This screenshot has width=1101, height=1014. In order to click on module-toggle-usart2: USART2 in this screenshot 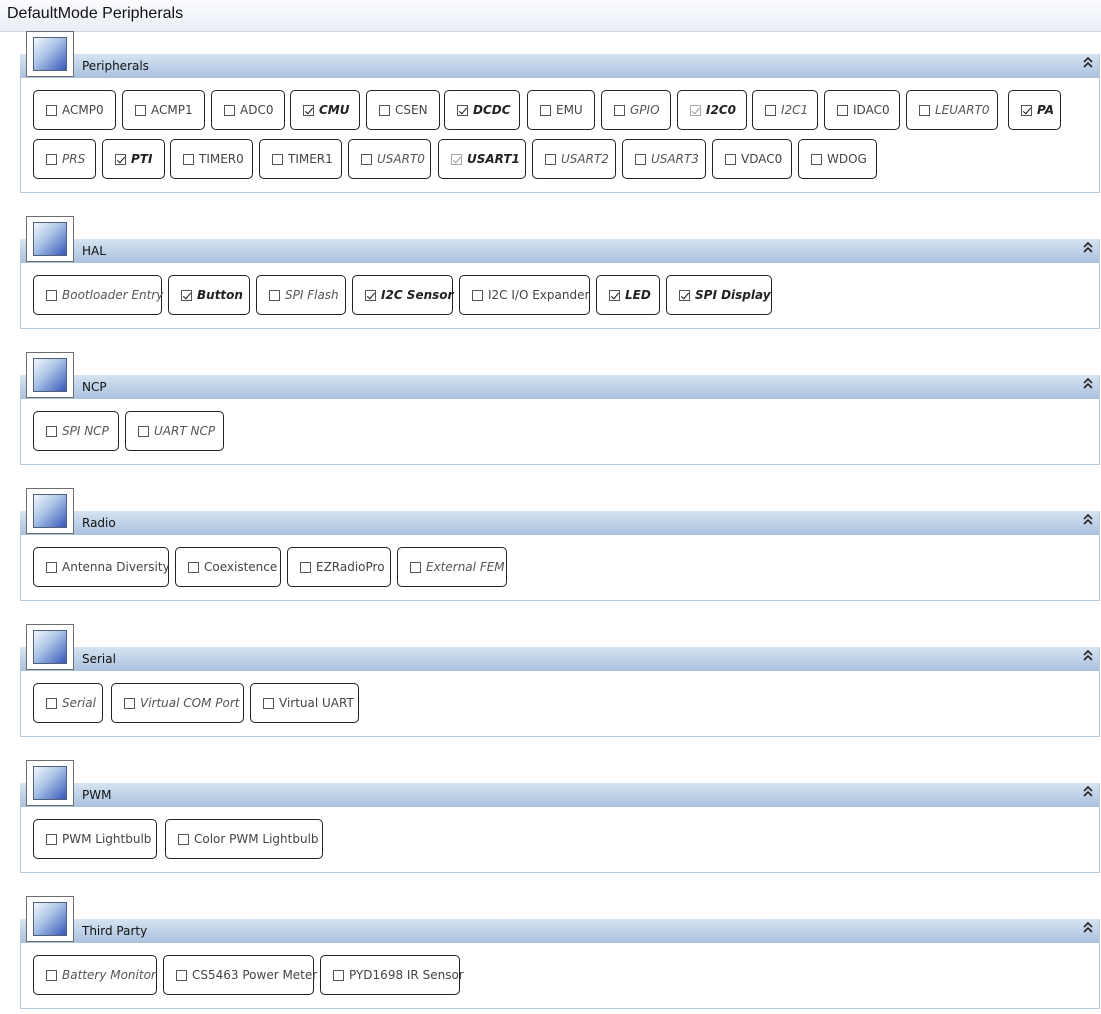, I will do `click(574, 159)`.